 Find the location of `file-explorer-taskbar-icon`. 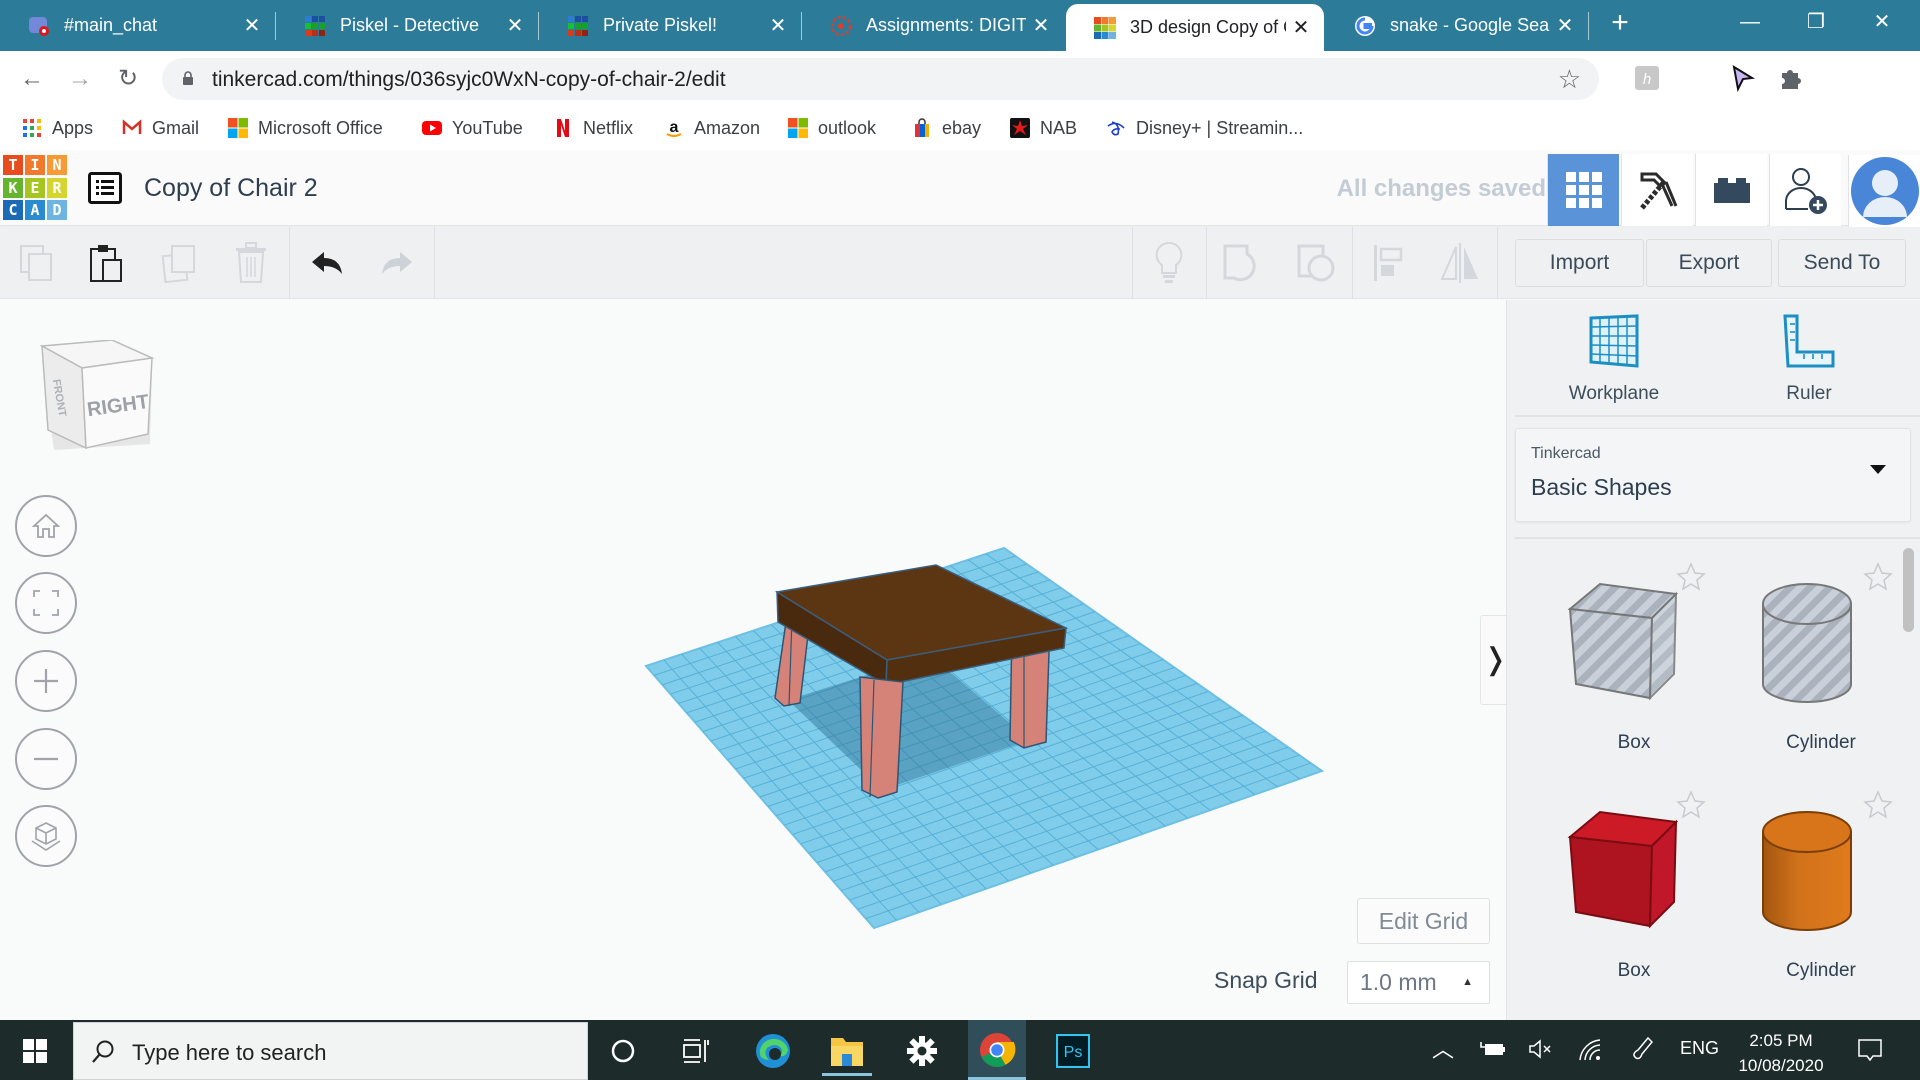

file-explorer-taskbar-icon is located at coordinates (847, 1051).